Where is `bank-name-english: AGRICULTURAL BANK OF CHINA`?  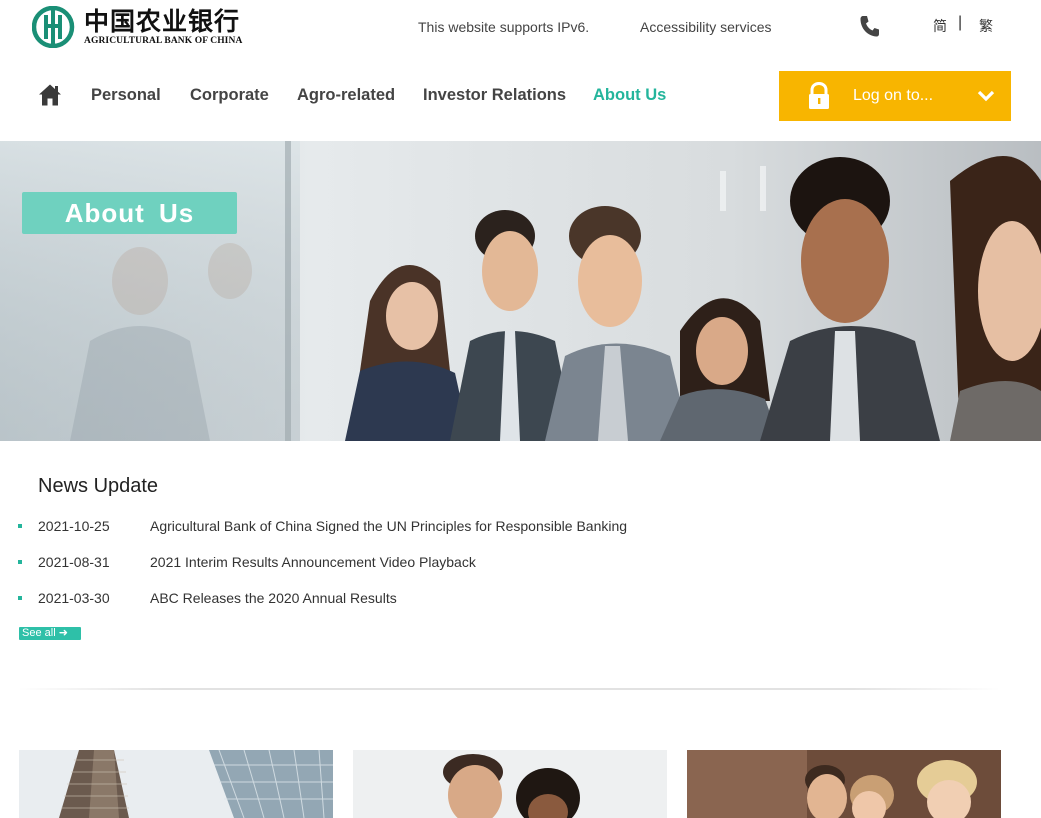 bank-name-english: AGRICULTURAL BANK OF CHINA is located at coordinates (163, 40).